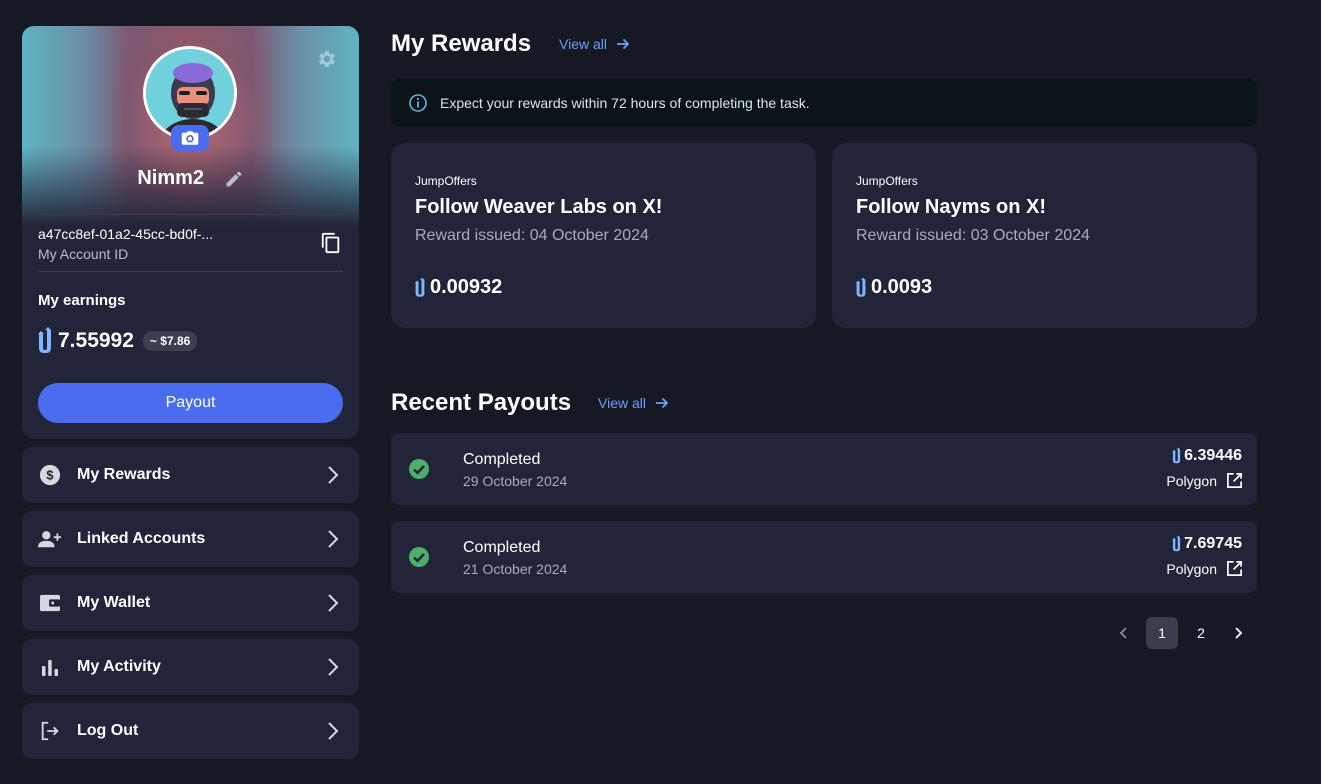 The width and height of the screenshot is (1321, 784). I want to click on earnings-value: 7.55992, so click(96, 340).